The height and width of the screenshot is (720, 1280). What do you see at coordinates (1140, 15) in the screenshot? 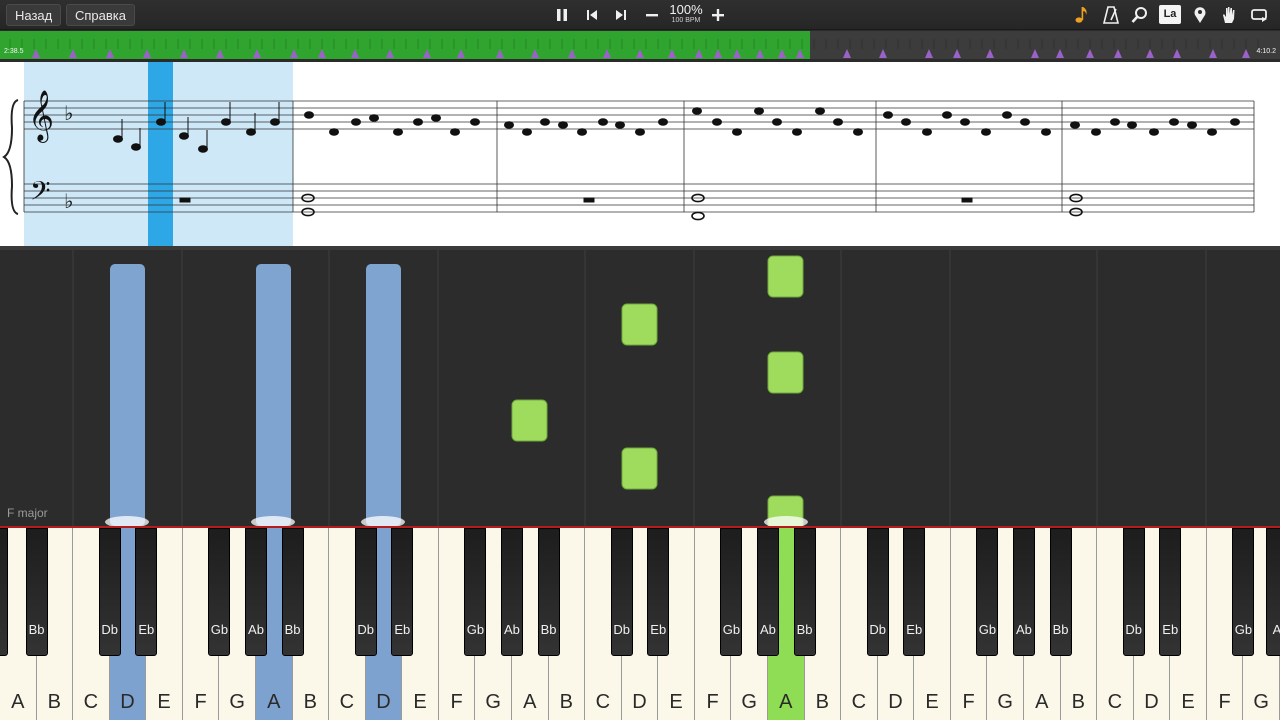
I see `magnifier-icon` at bounding box center [1140, 15].